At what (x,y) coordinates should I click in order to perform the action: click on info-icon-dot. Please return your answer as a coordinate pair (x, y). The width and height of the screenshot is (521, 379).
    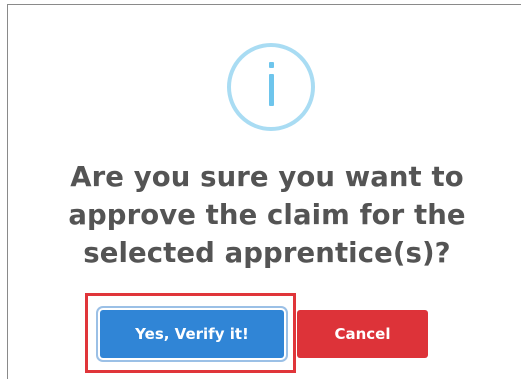
    Looking at the image, I should click on (271, 65).